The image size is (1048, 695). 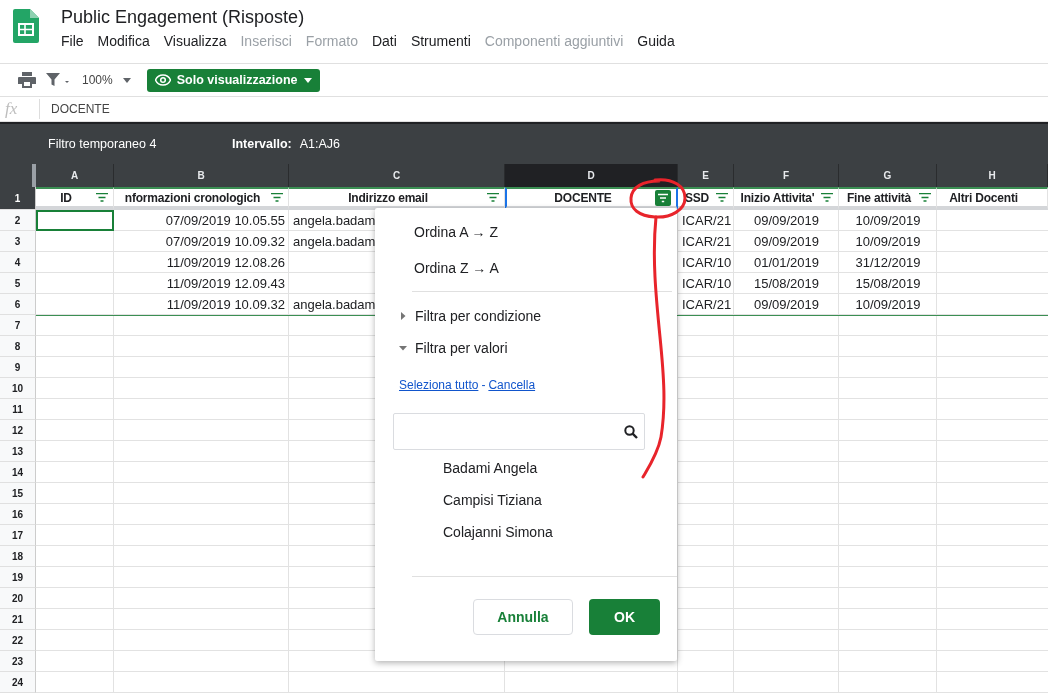 What do you see at coordinates (195, 41) in the screenshot?
I see `menu-item: Visualizza` at bounding box center [195, 41].